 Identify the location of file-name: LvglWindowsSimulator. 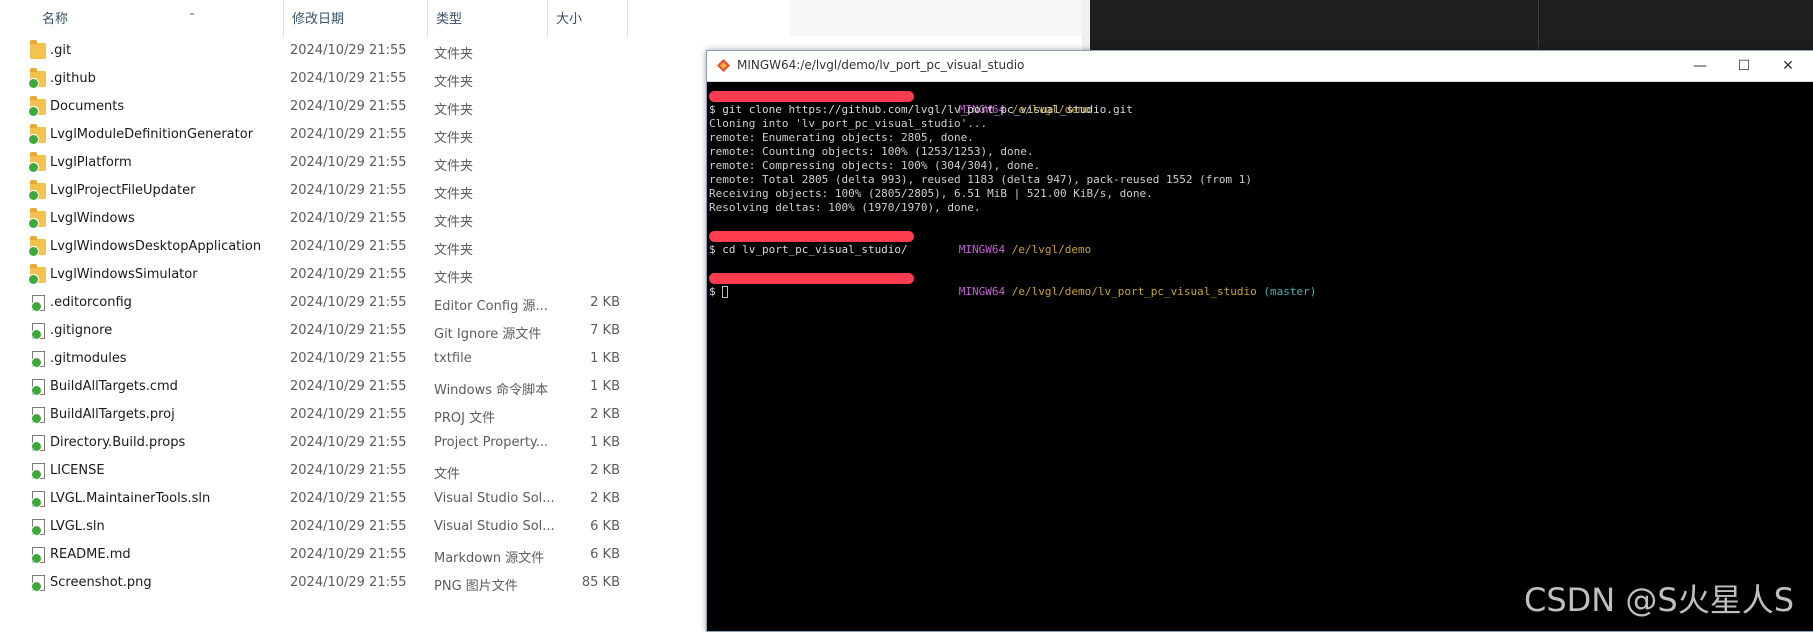
(124, 274).